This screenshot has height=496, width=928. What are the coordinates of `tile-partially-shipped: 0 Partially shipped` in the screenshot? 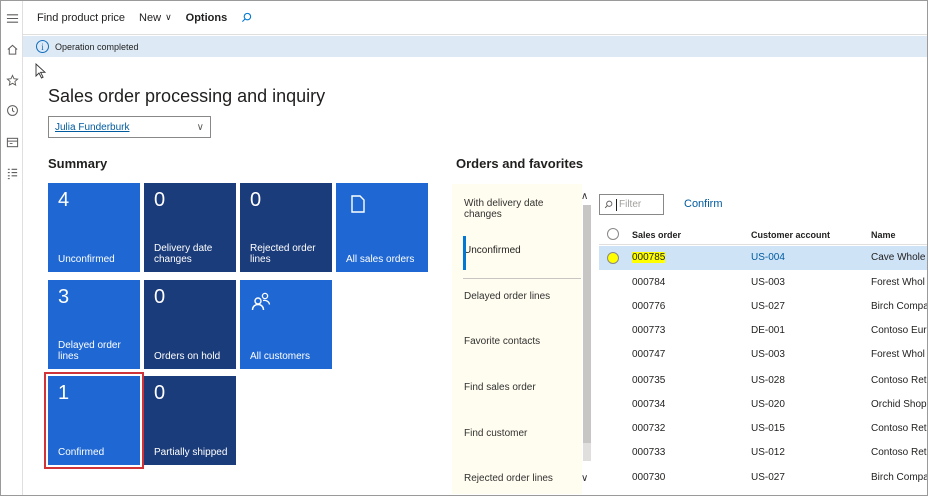 It's located at (190, 420).